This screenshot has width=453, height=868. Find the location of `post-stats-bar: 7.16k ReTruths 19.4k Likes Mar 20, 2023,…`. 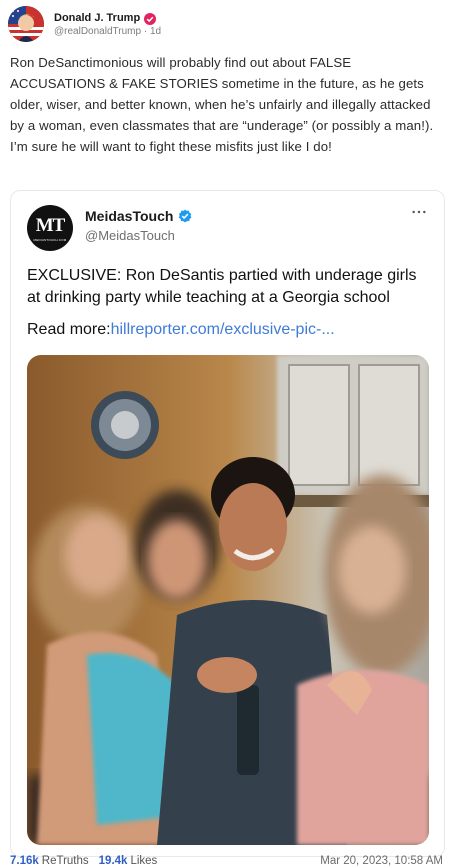

post-stats-bar: 7.16k ReTruths 19.4k Likes Mar 20, 2023,… is located at coordinates (226, 860).